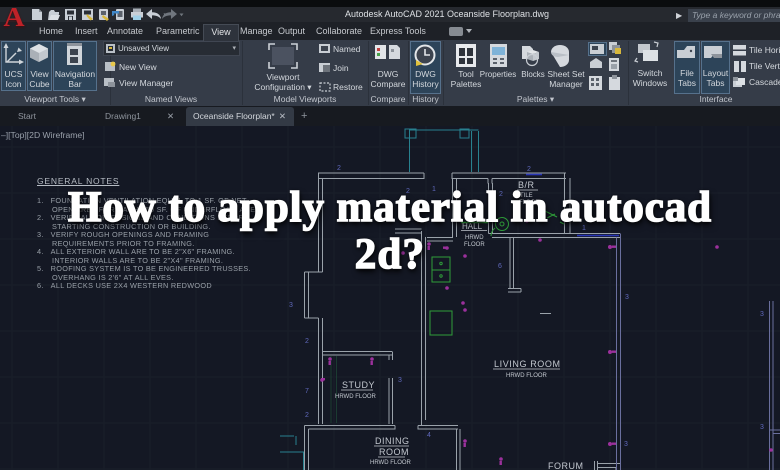 This screenshot has width=780, height=470. What do you see at coordinates (392, 441) in the screenshot?
I see `svg-text: DINING` at bounding box center [392, 441].